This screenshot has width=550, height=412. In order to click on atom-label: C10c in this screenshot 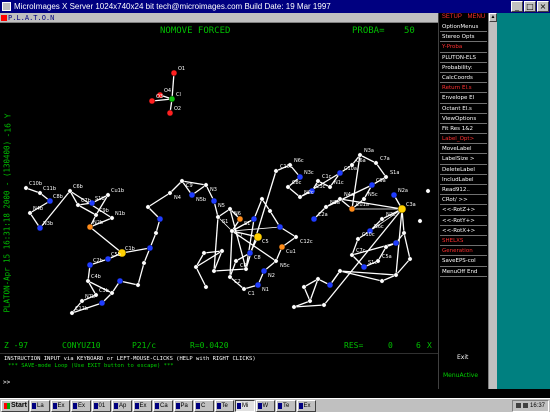, I will do `click(286, 167)`.